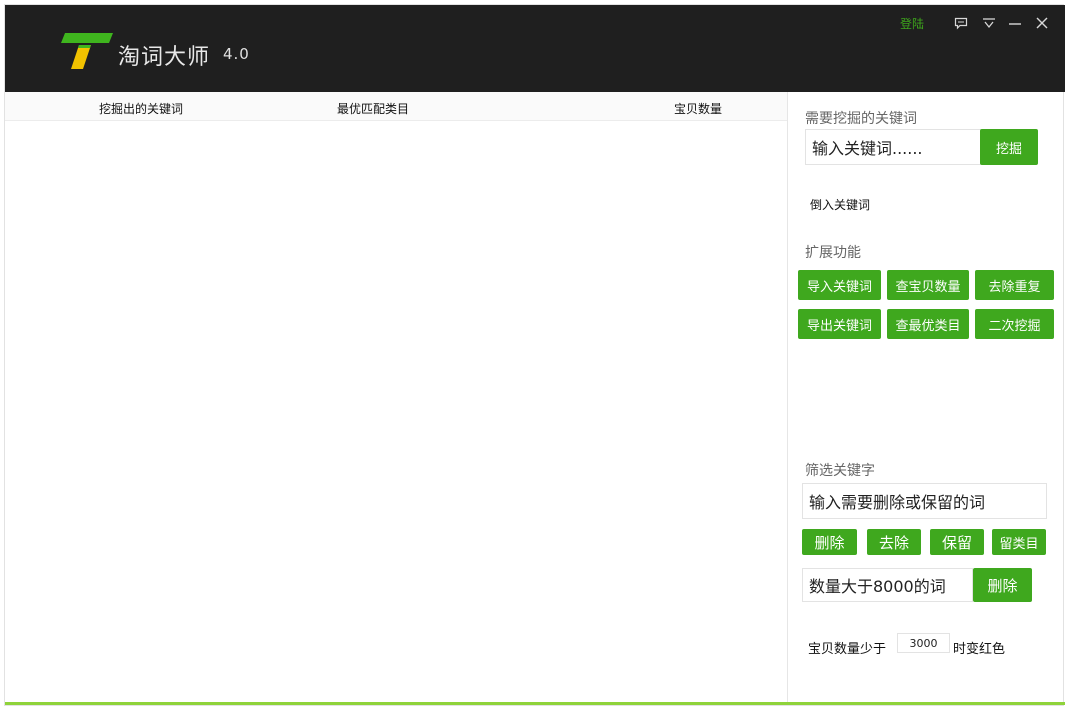  What do you see at coordinates (924, 501) in the screenshot?
I see `filter-word-input: 输入需要删除或保留的词` at bounding box center [924, 501].